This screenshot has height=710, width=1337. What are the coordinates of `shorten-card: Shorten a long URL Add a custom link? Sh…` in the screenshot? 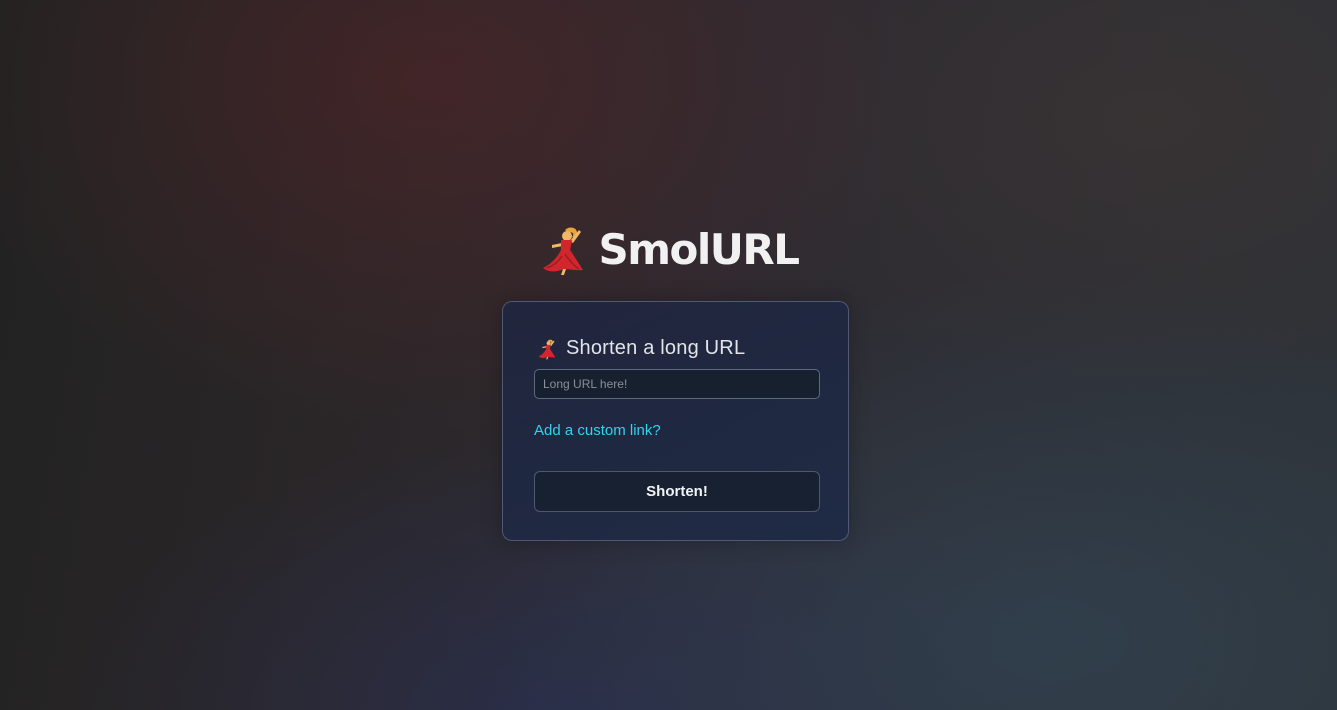 It's located at (675, 421).